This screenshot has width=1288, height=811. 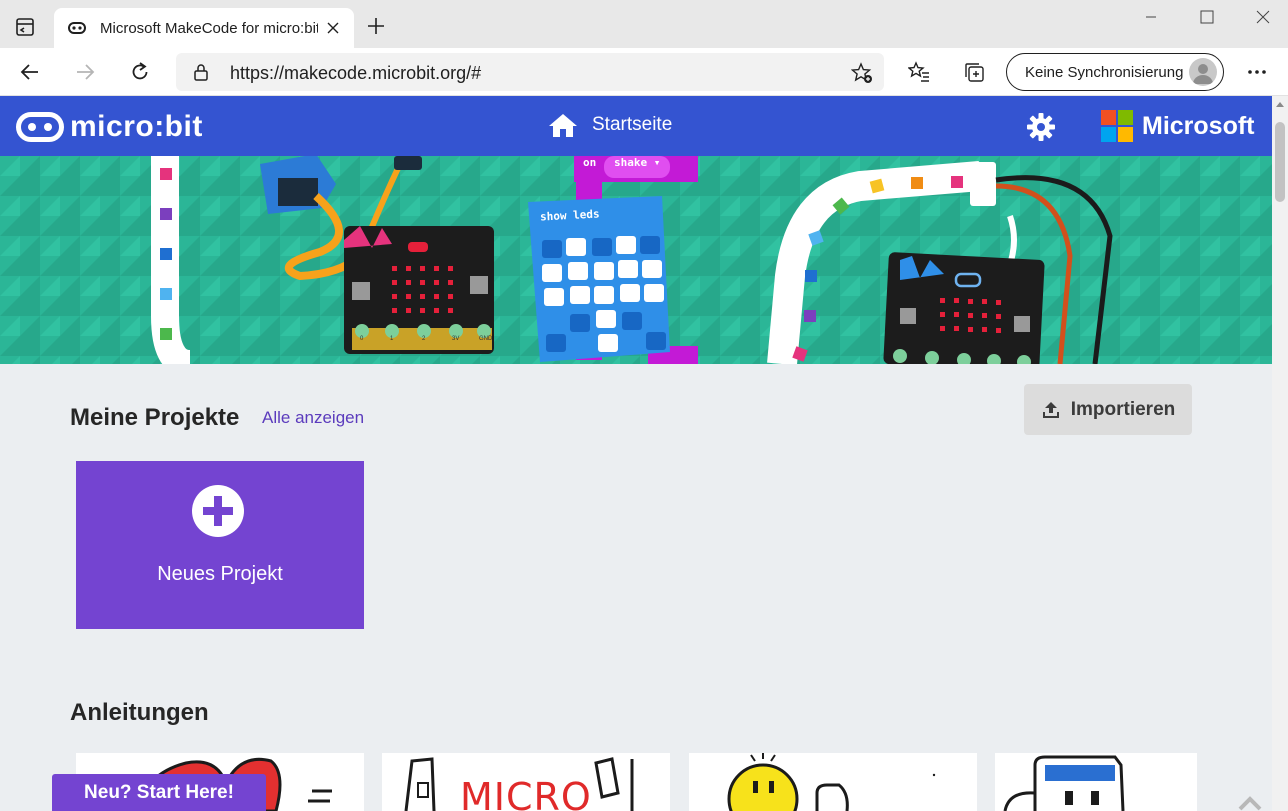 I want to click on tutorial-card-smiley, so click(x=833, y=782).